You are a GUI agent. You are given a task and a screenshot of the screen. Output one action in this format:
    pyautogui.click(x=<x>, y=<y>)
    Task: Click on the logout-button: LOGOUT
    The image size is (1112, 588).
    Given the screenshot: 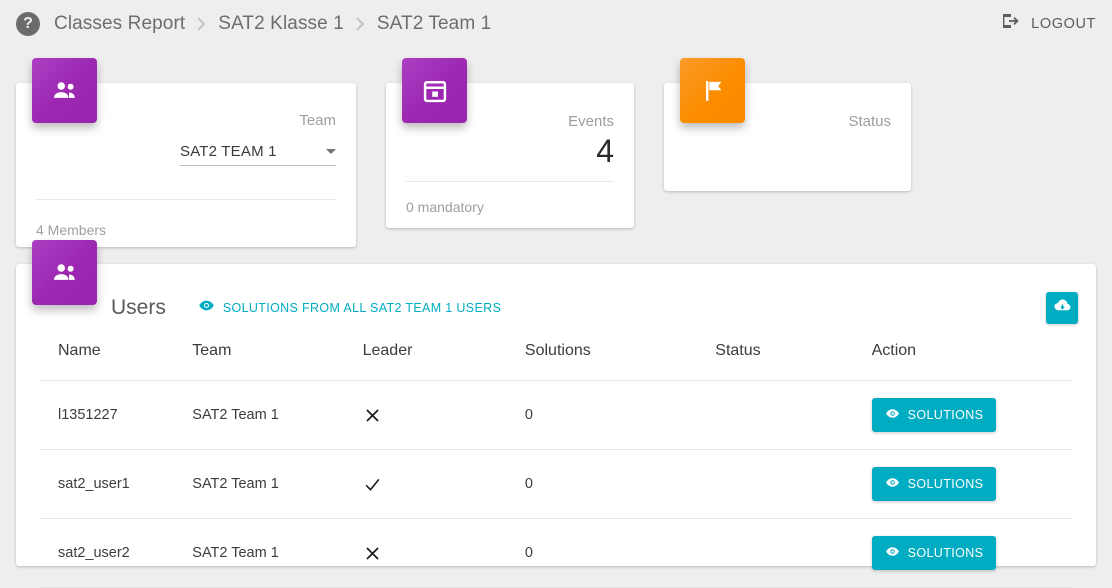 What is the action you would take?
    pyautogui.click(x=1048, y=23)
    